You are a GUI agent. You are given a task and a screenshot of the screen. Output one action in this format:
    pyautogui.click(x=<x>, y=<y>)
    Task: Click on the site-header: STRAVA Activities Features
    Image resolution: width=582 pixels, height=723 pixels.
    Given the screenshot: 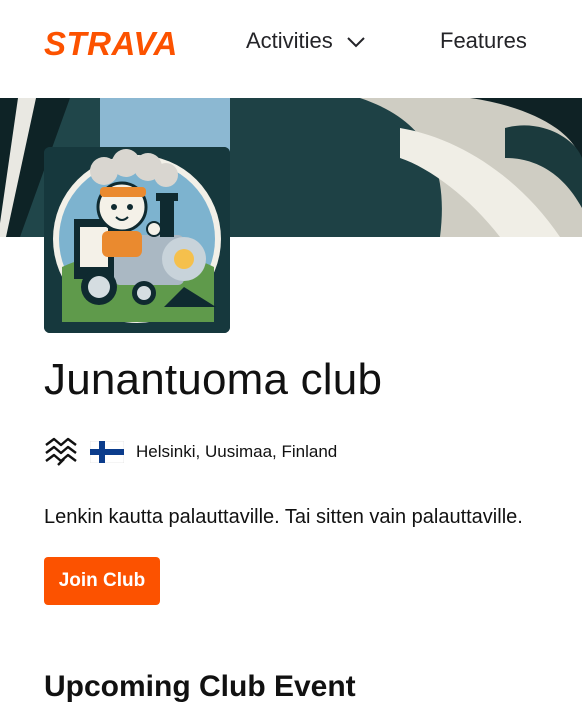 What is the action you would take?
    pyautogui.click(x=291, y=49)
    